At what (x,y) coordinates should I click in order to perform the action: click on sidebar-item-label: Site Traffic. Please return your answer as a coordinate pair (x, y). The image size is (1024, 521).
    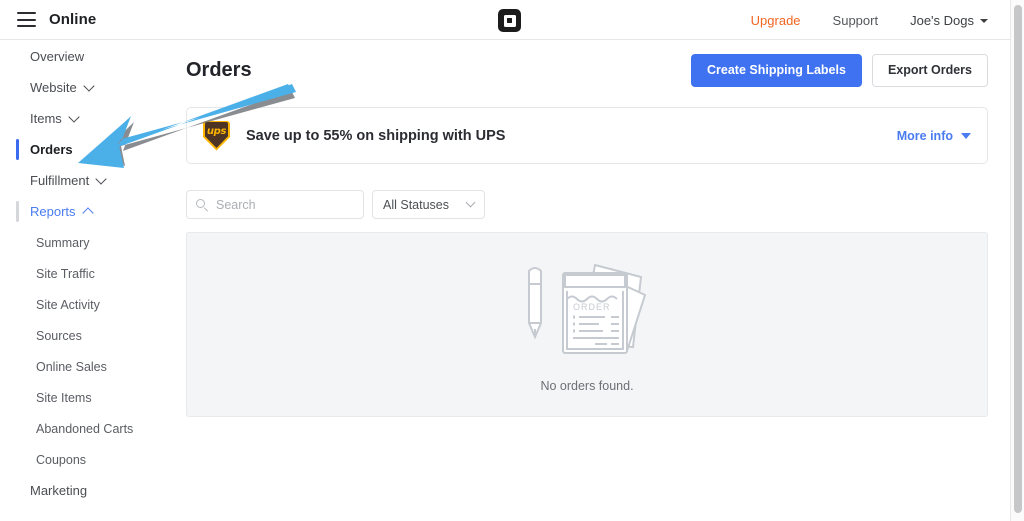
    Looking at the image, I should click on (65, 273).